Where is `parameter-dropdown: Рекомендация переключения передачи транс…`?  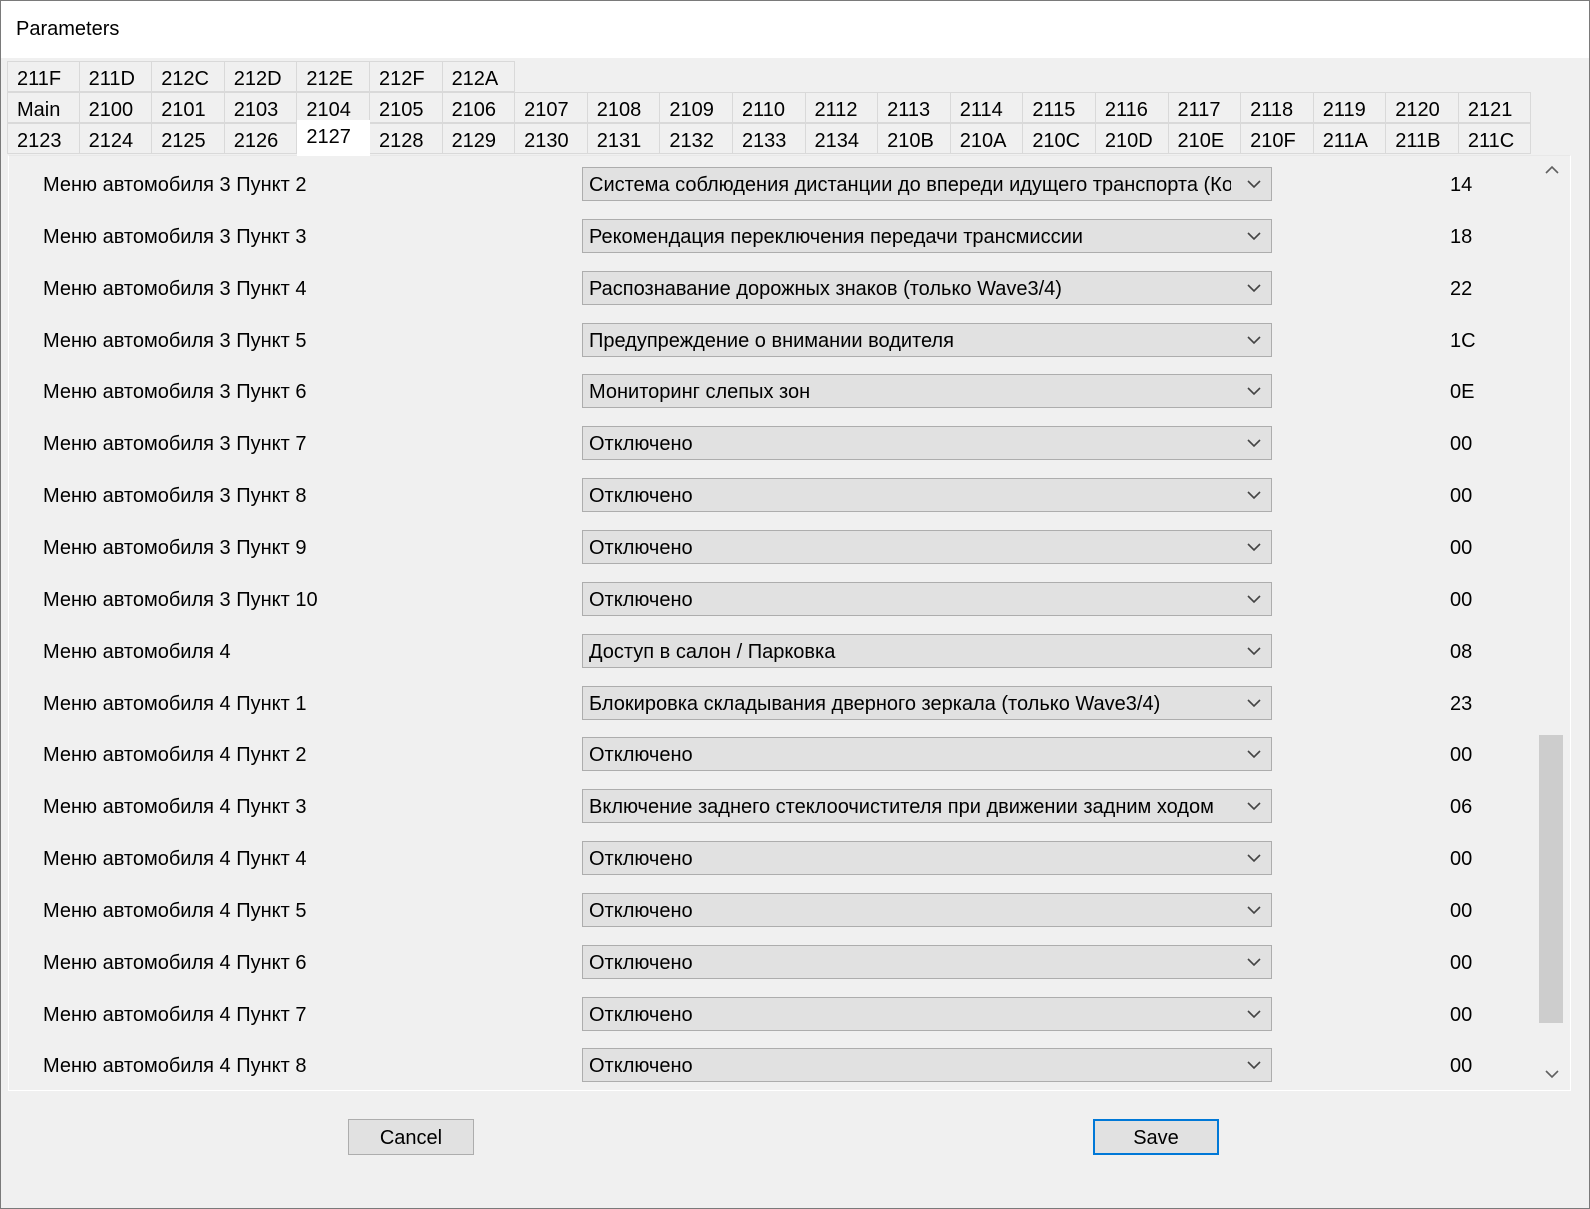
parameter-dropdown: Рекомендация переключения передачи транс… is located at coordinates (927, 235).